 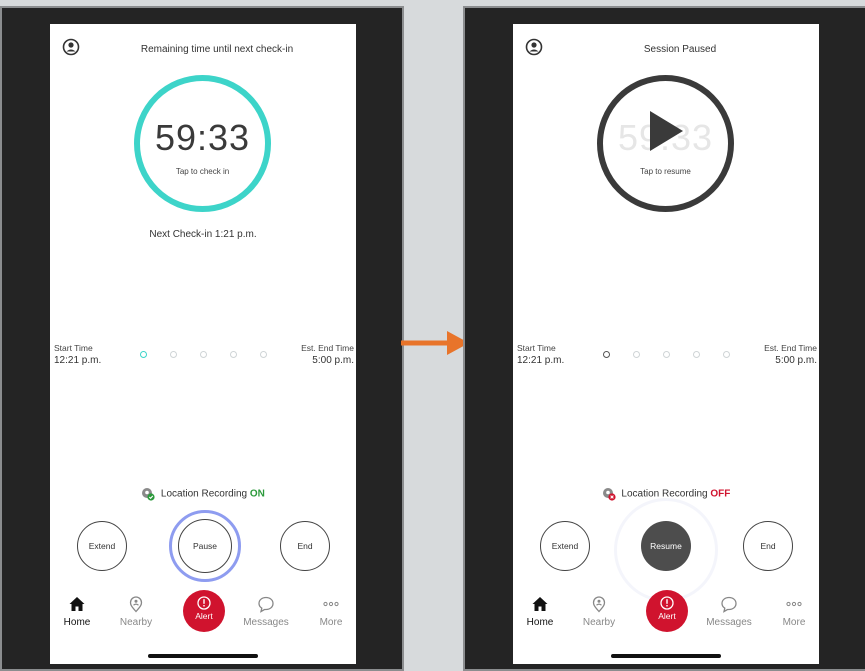 What do you see at coordinates (435, 343) in the screenshot?
I see `arrow-right-icon` at bounding box center [435, 343].